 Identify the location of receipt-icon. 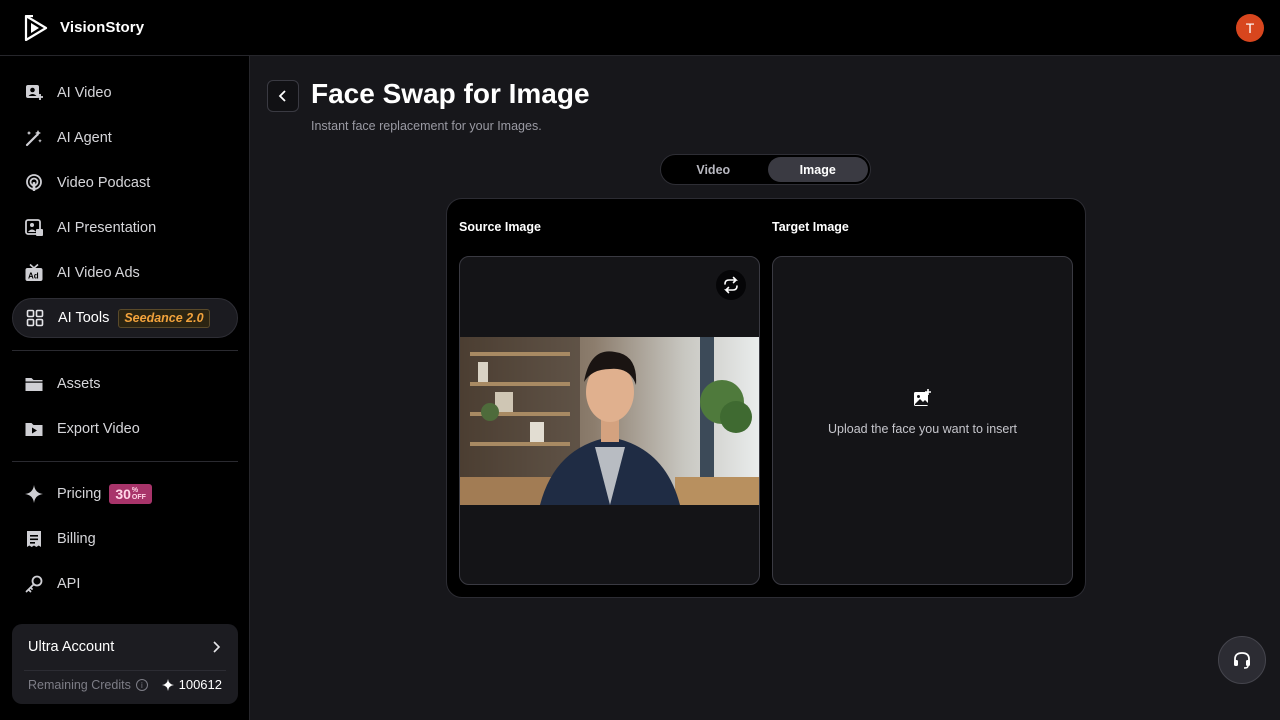
(34, 539).